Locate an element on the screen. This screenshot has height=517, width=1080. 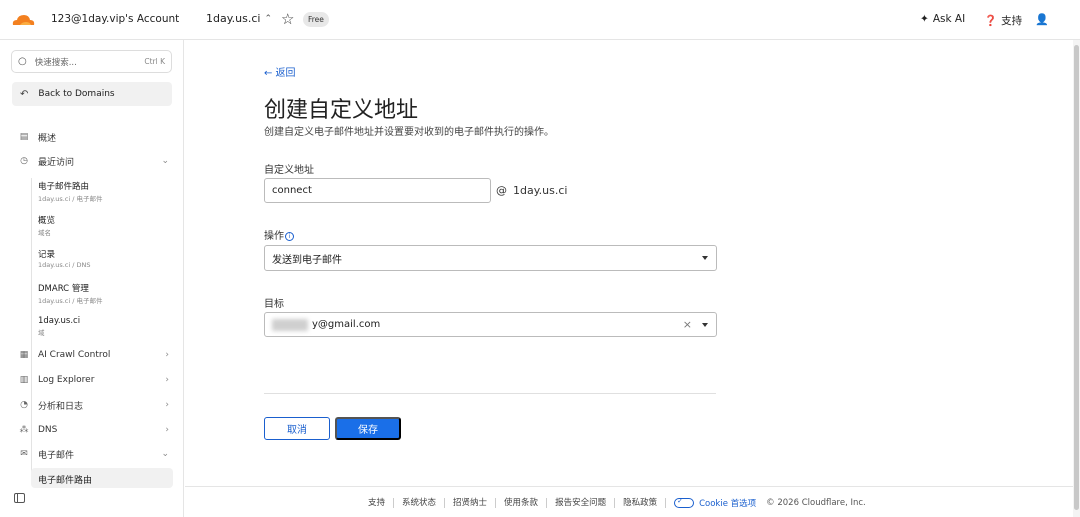
sidebar-item-log-explorer: ▥ Log Explorer › is located at coordinates (93, 380).